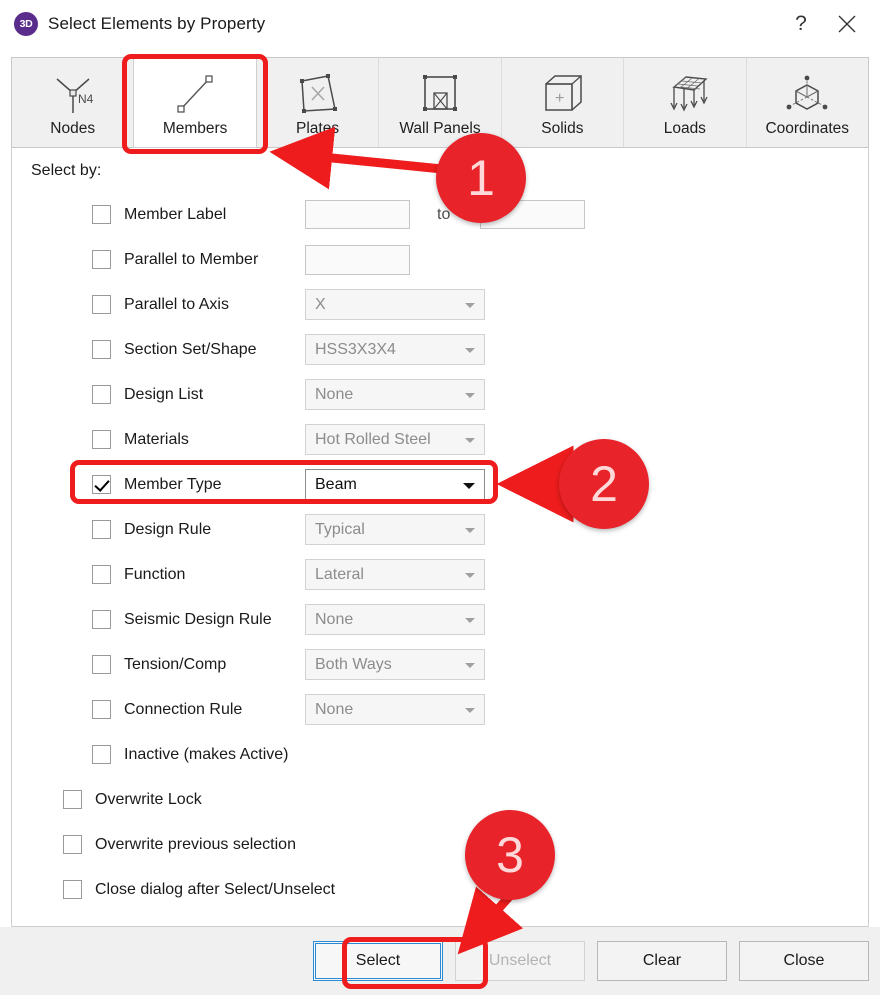 The width and height of the screenshot is (880, 995). What do you see at coordinates (373, 439) in the screenshot?
I see `dropdown-value: Hot Rolled Steel` at bounding box center [373, 439].